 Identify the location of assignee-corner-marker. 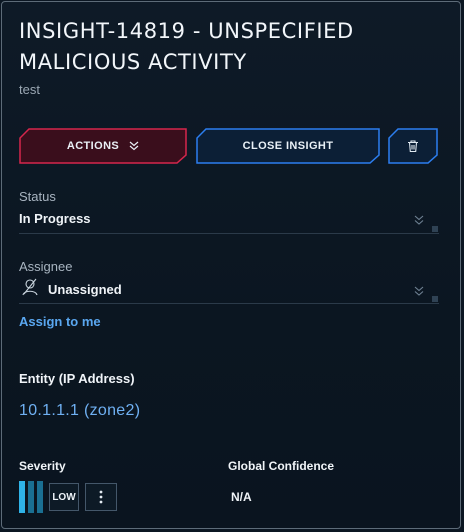
(435, 299).